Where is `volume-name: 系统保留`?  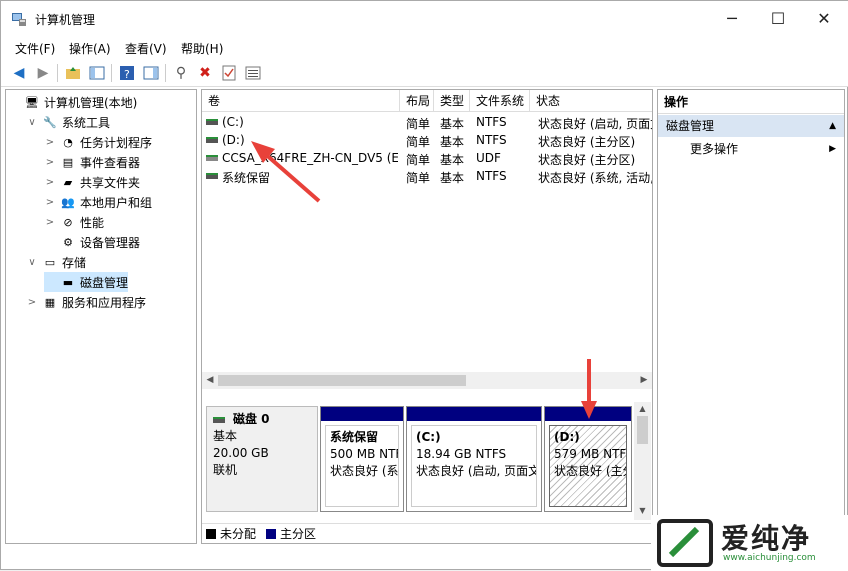
volume-name: 系统保留 is located at coordinates (246, 178).